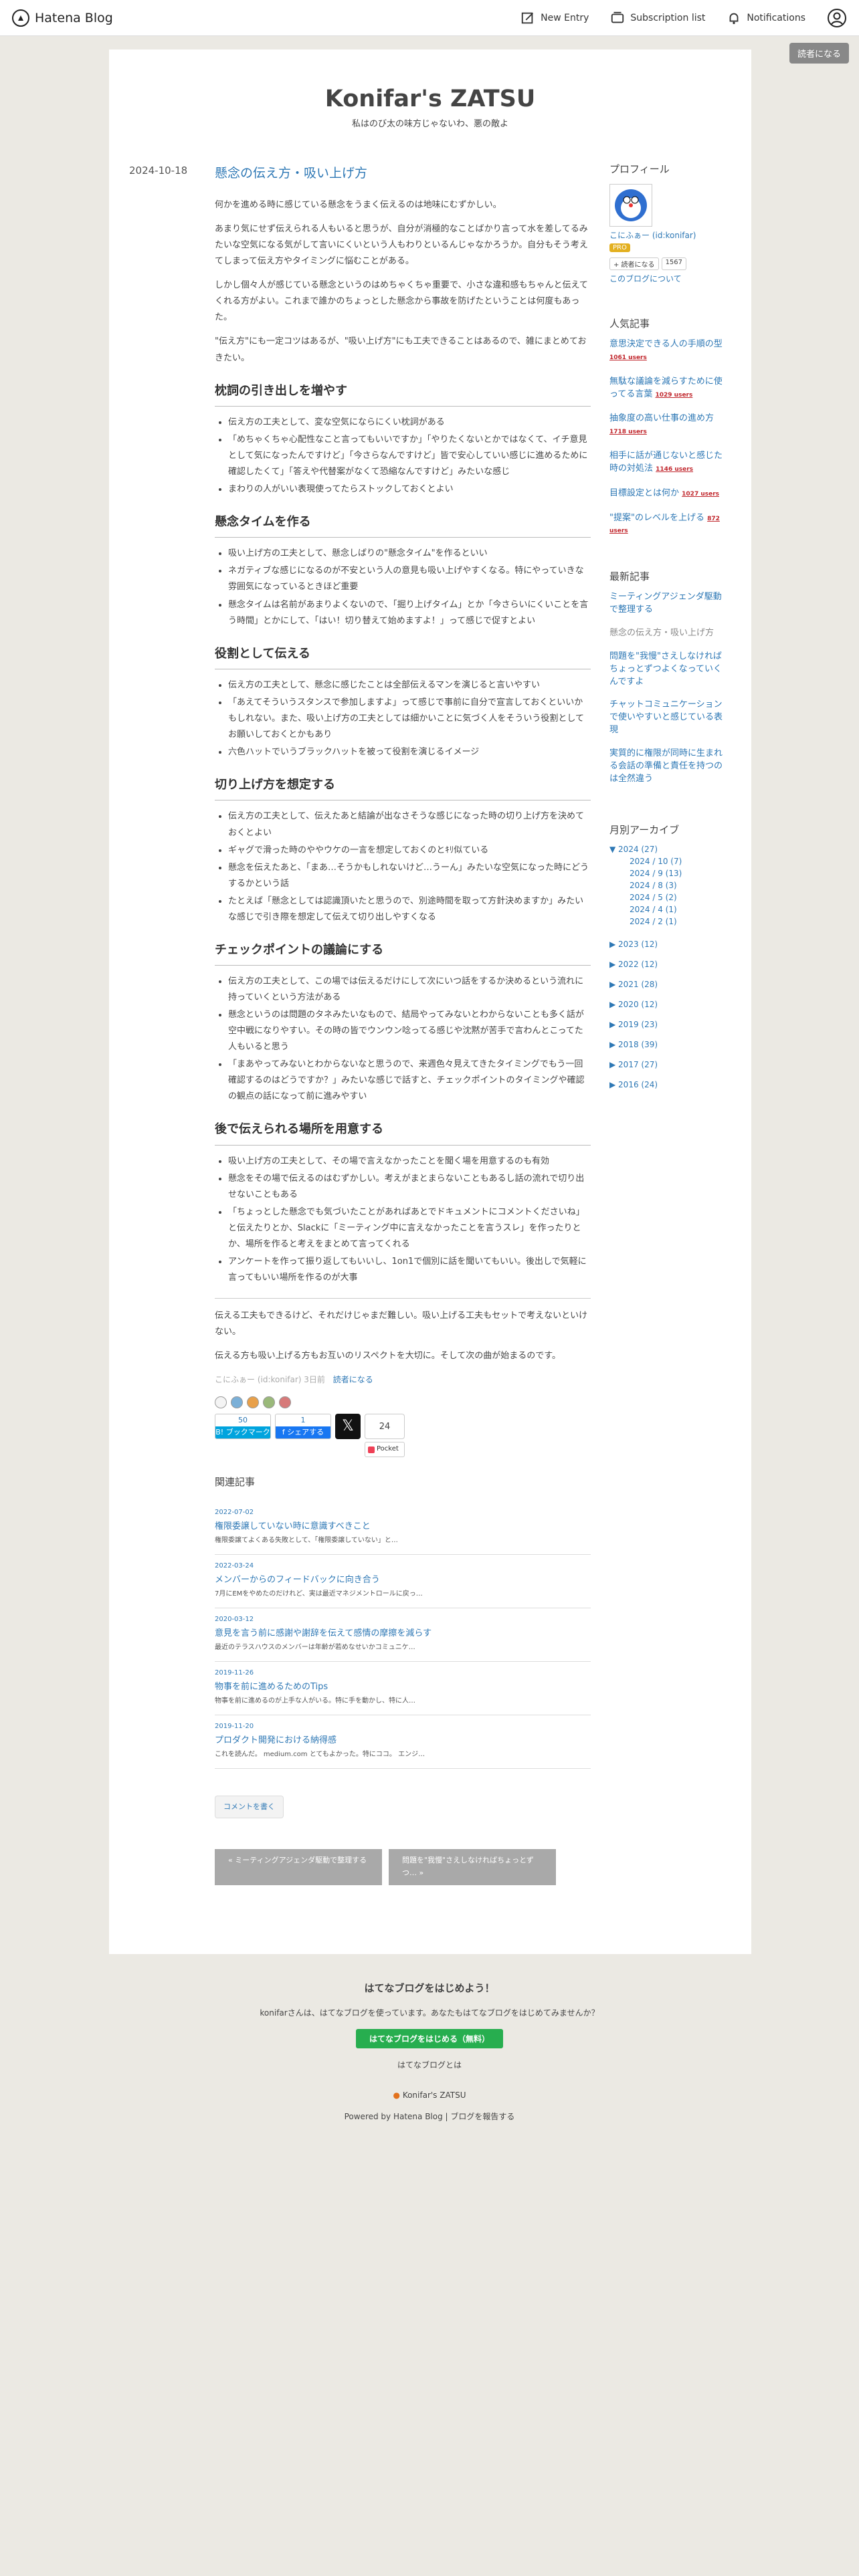 This screenshot has width=859, height=2576. I want to click on related-date: 2019-11-26, so click(234, 1673).